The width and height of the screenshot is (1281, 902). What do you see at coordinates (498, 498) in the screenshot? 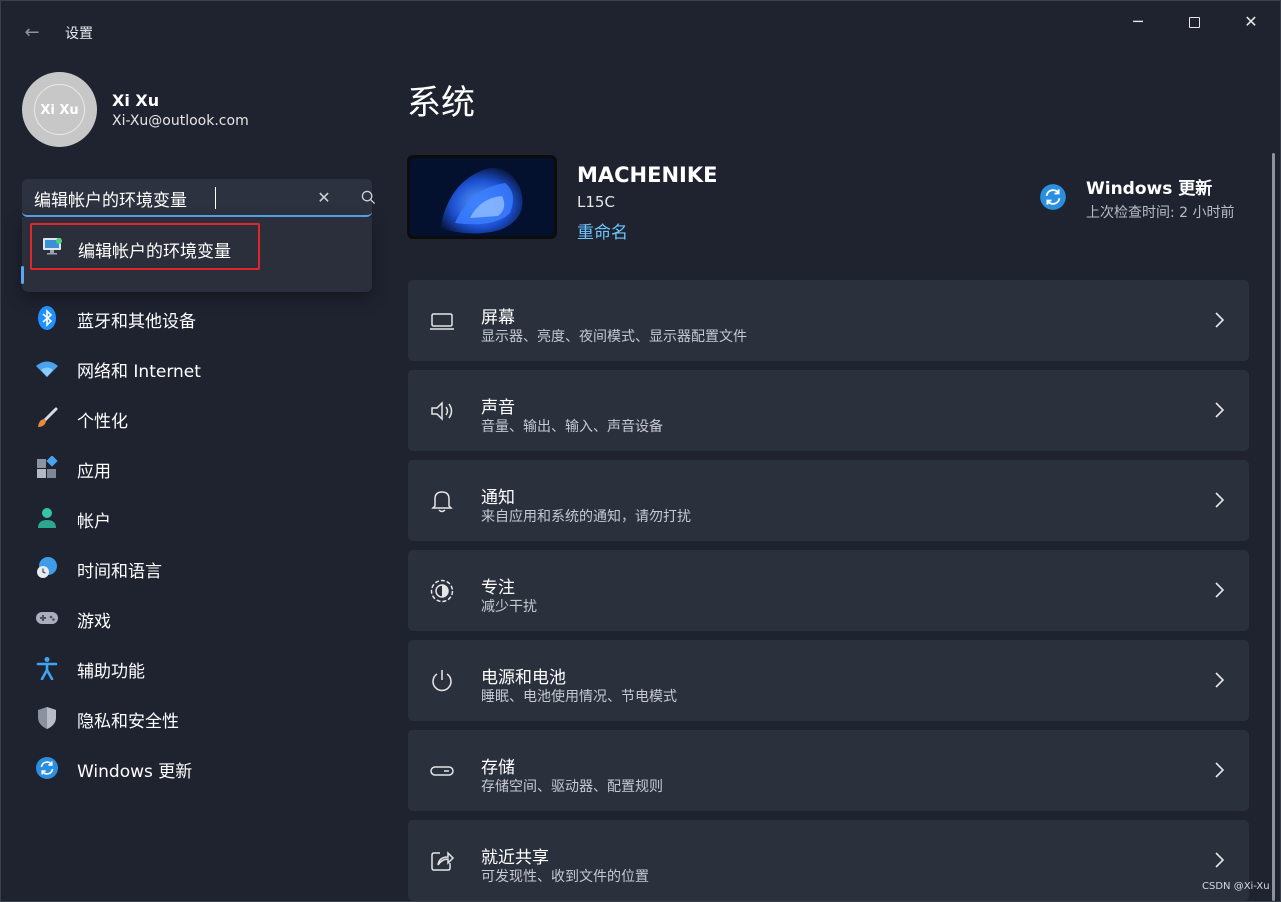
I see `card-title: 通知` at bounding box center [498, 498].